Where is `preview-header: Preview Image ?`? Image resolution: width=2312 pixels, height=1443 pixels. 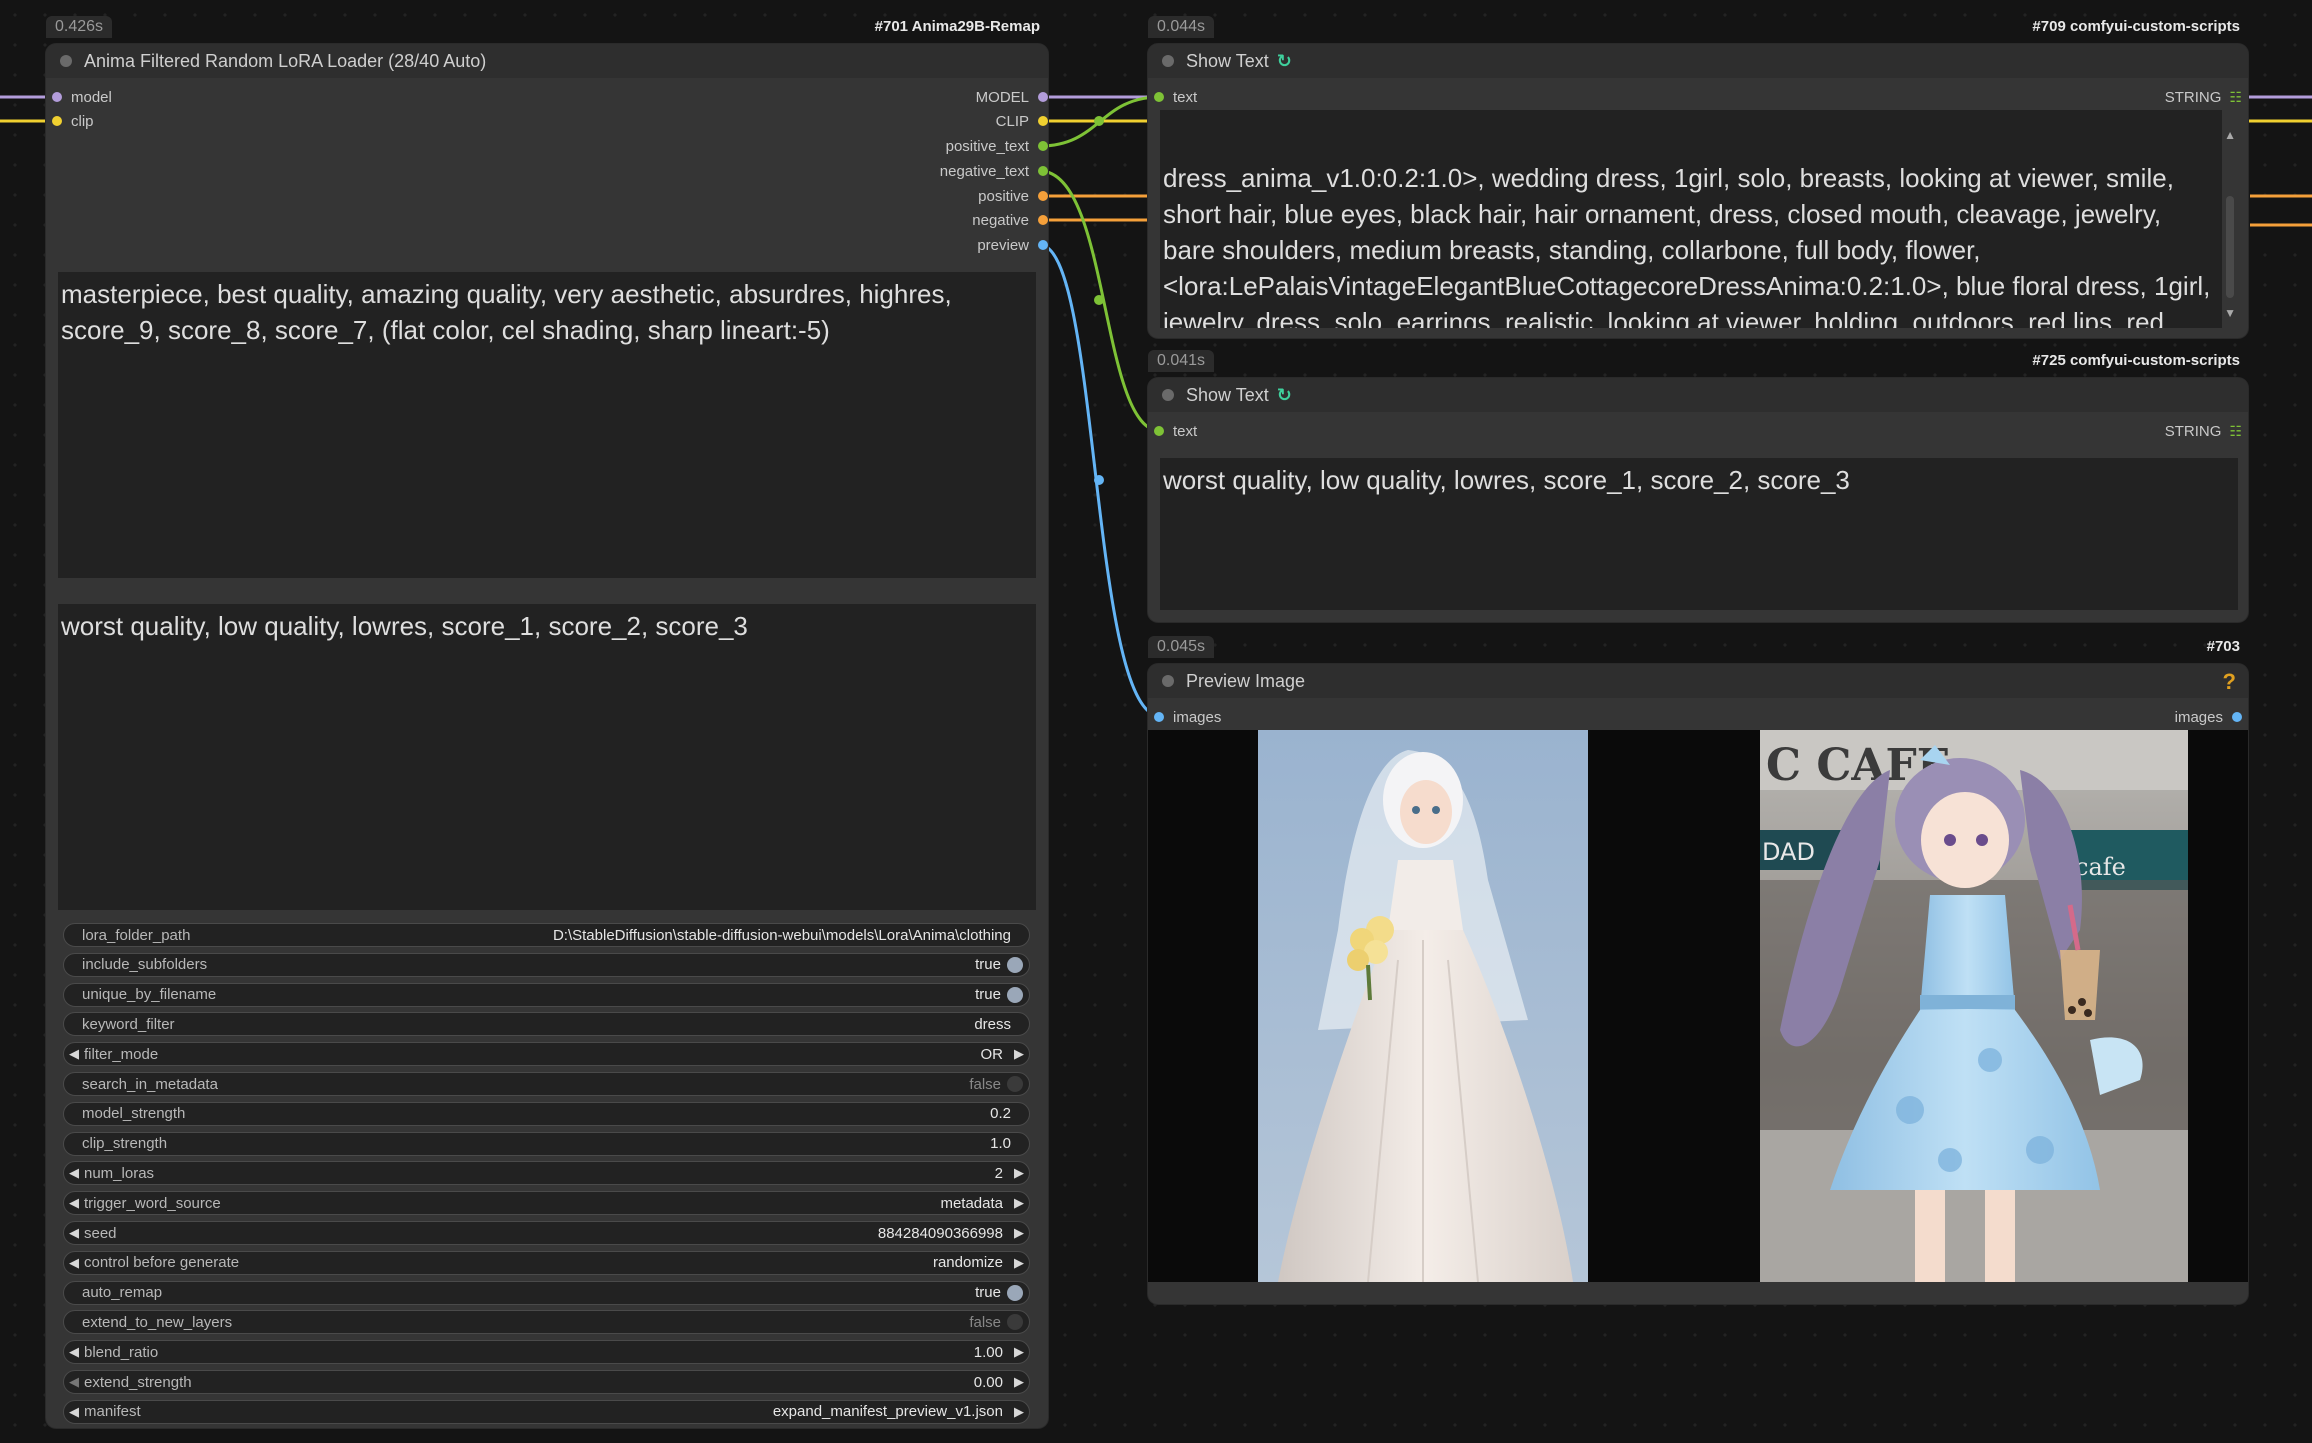 preview-header: Preview Image ? is located at coordinates (1698, 681).